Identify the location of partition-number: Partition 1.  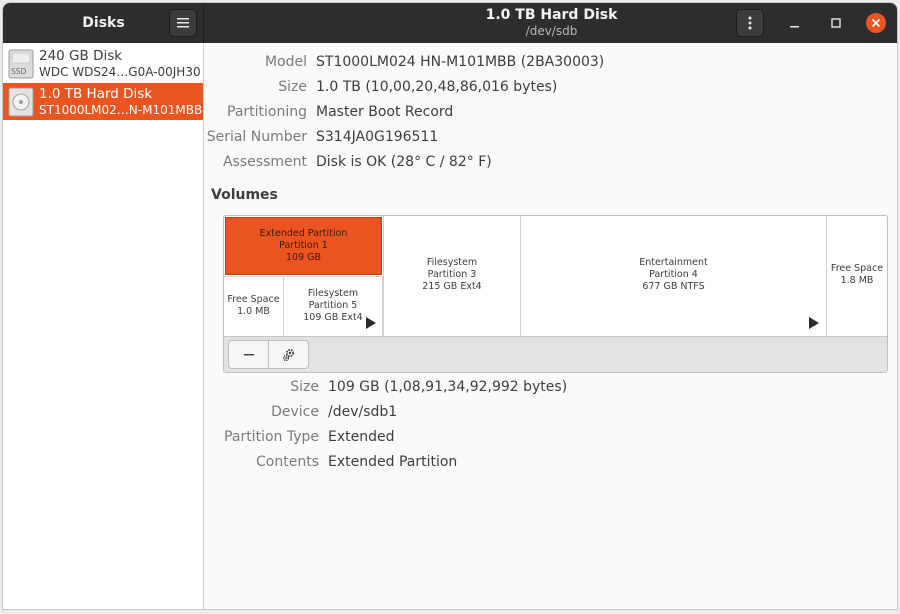
(303, 245).